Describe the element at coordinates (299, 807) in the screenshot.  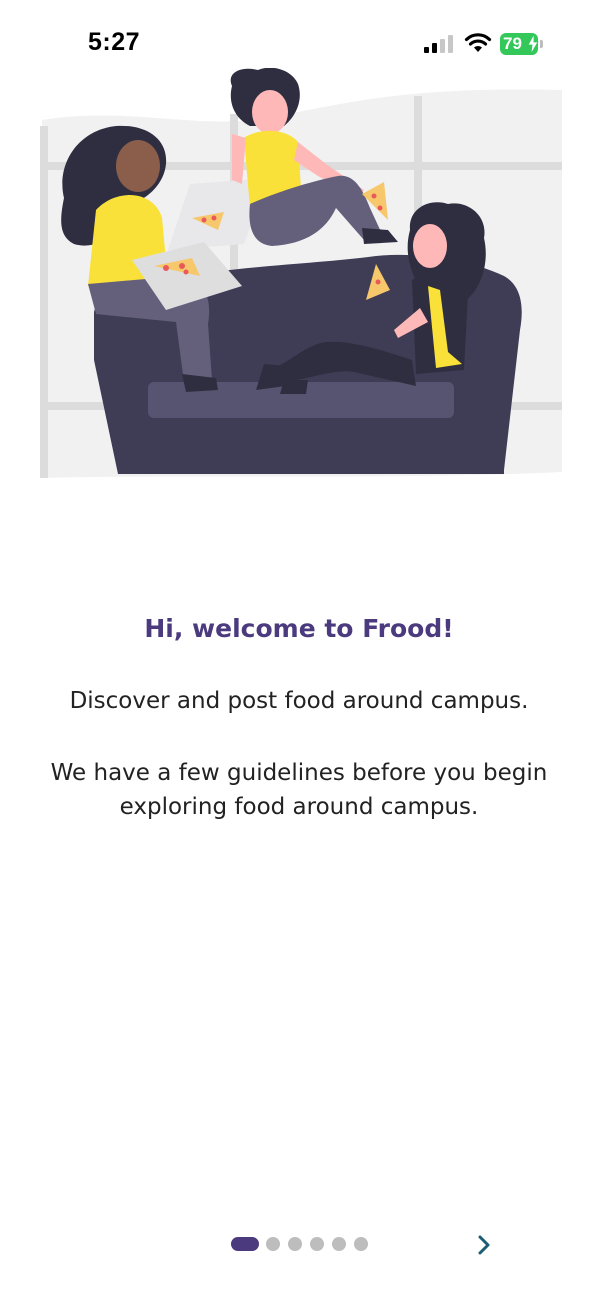
I see `guidelines-line-2: exploring food around campus.` at that location.